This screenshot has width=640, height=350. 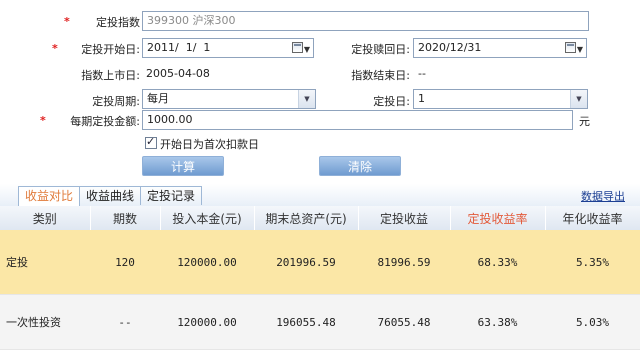 I want to click on table-cell: 一次性投资, so click(x=45, y=322).